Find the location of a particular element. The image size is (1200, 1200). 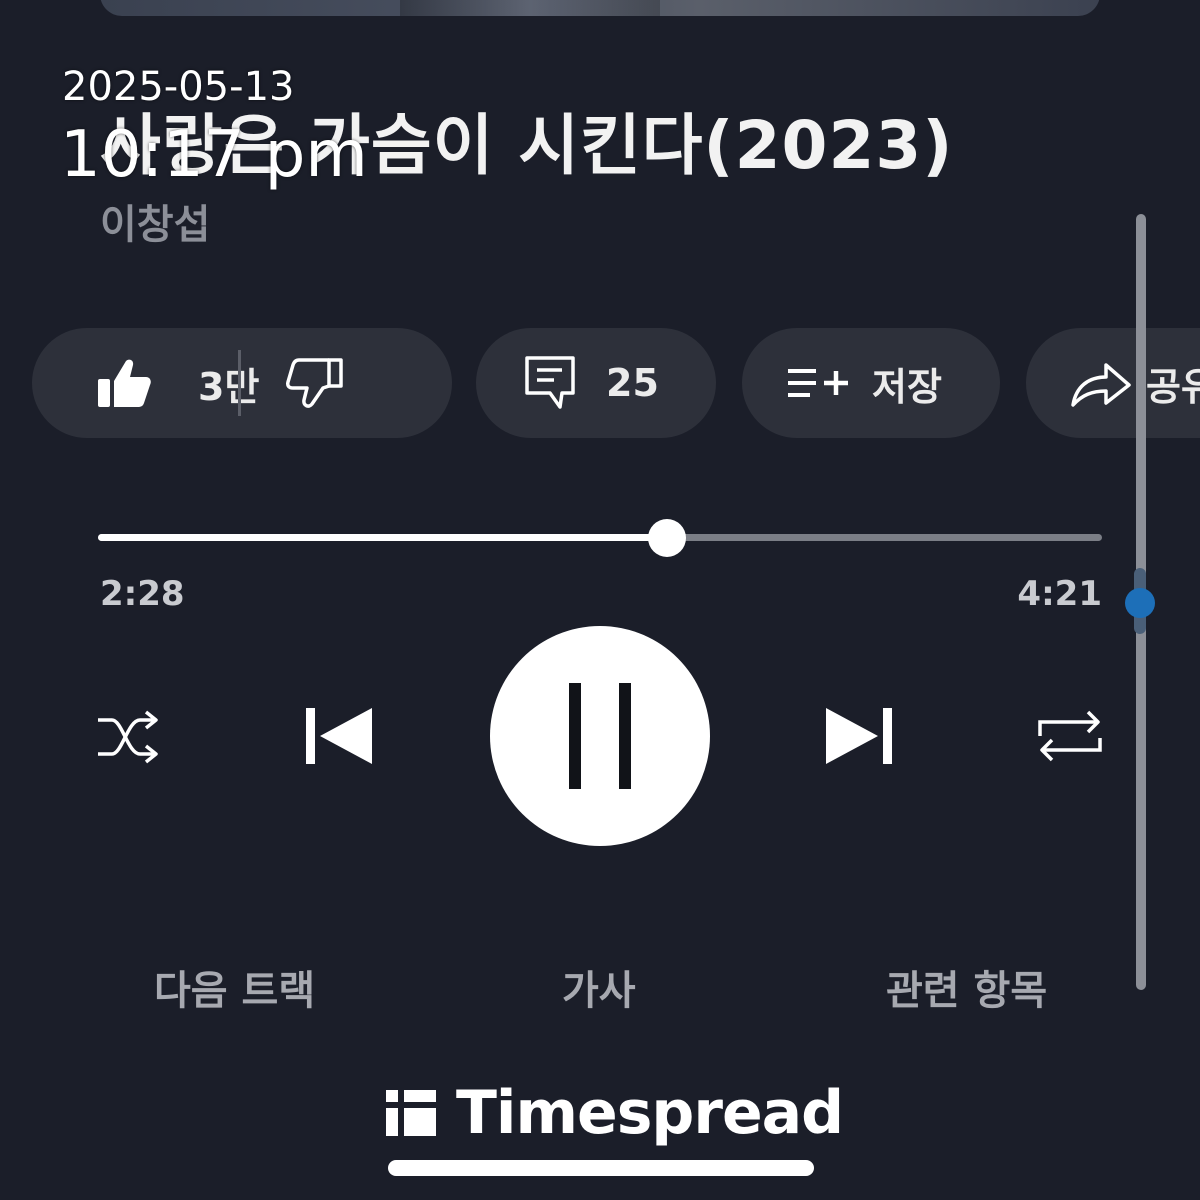

scroll-position-dot is located at coordinates (1140, 603).